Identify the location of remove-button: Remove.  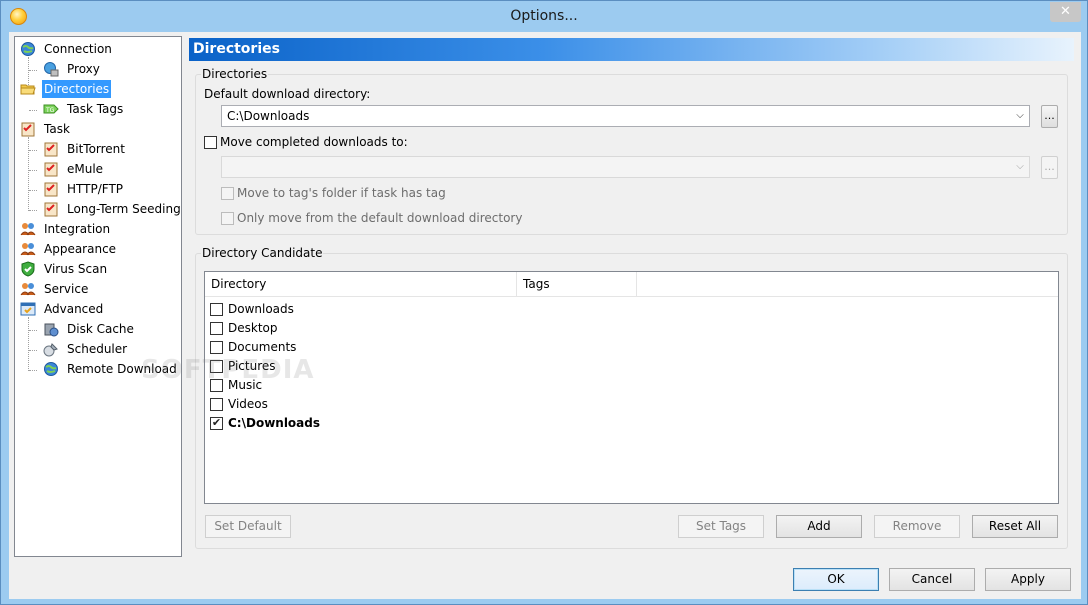
(917, 526).